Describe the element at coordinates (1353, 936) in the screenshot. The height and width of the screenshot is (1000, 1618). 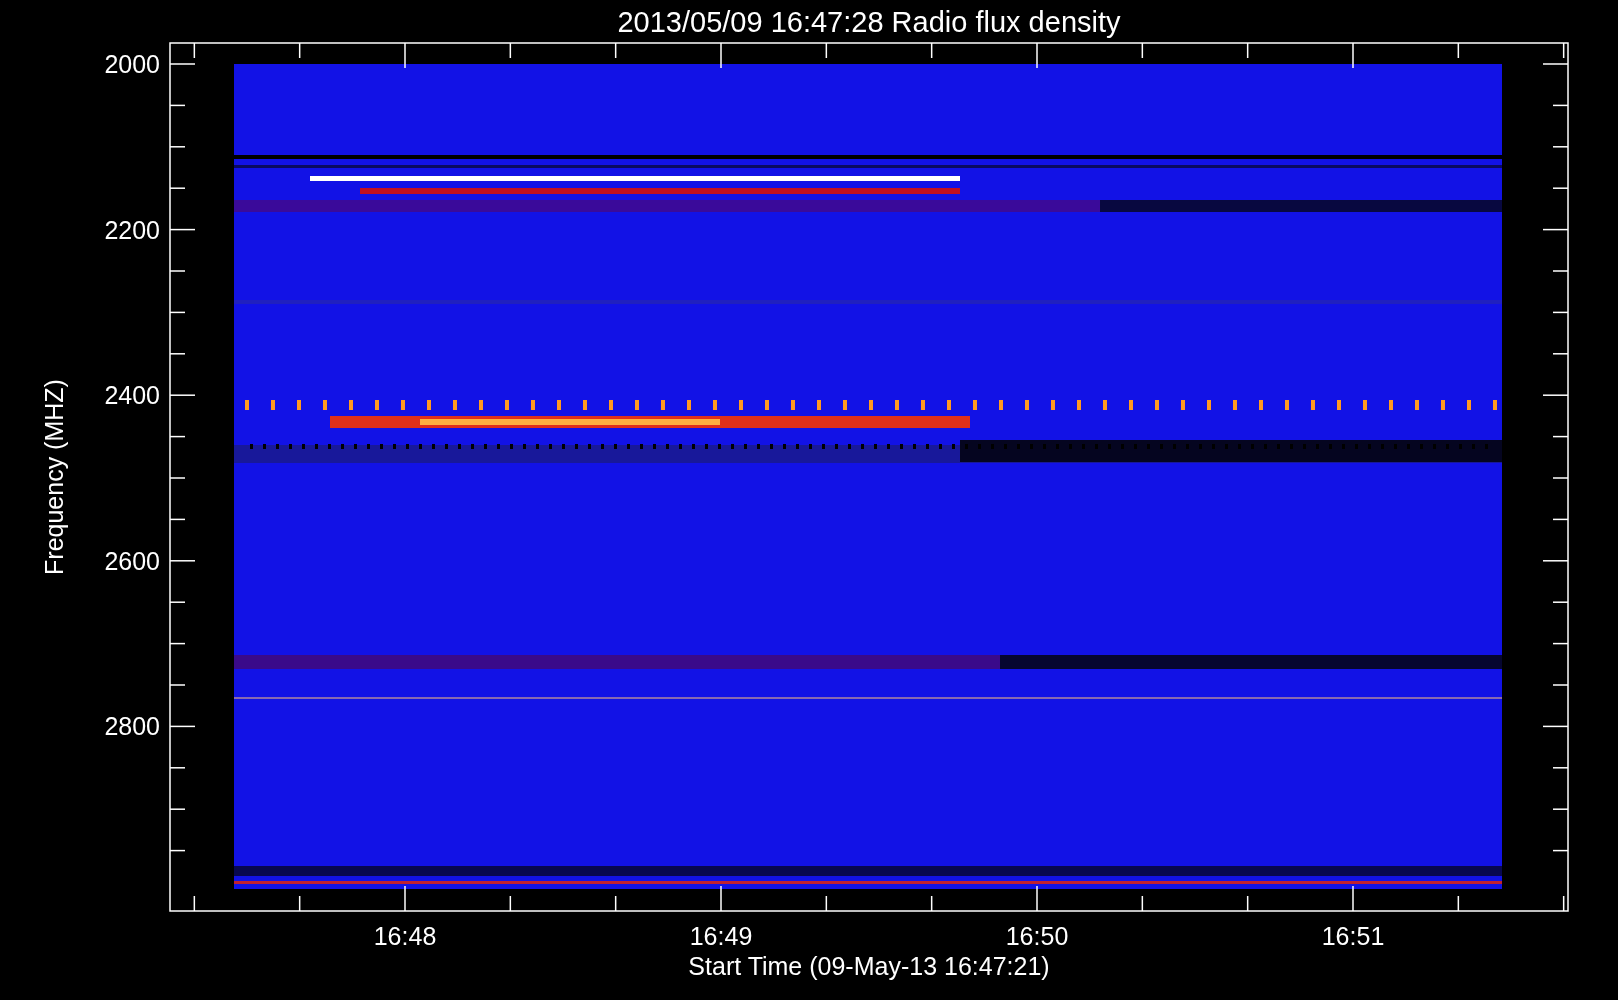
I see `tick-label: 16:51` at that location.